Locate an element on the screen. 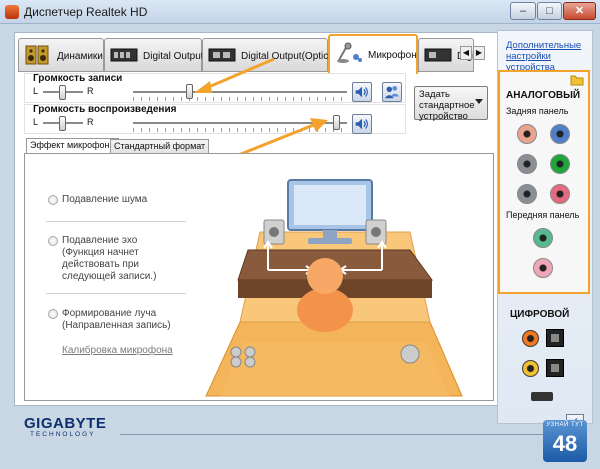 The image size is (600, 469). jack-back-blue is located at coordinates (560, 134).